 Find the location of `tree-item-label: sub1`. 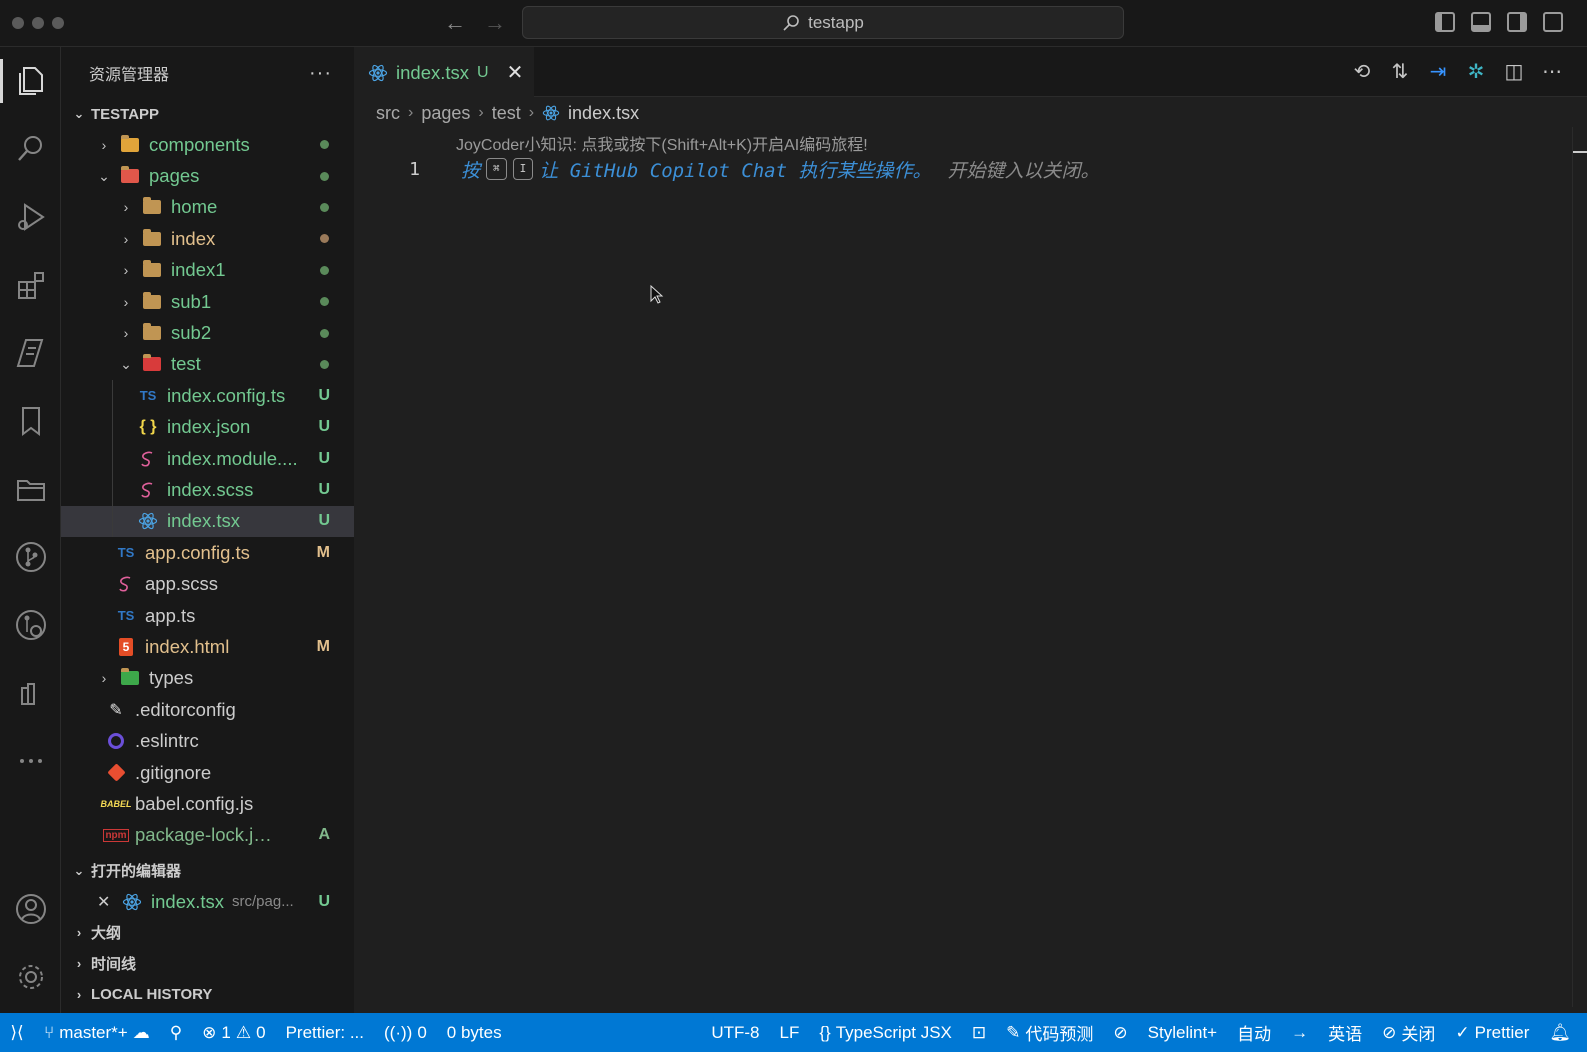

tree-item-label: sub1 is located at coordinates (191, 301).